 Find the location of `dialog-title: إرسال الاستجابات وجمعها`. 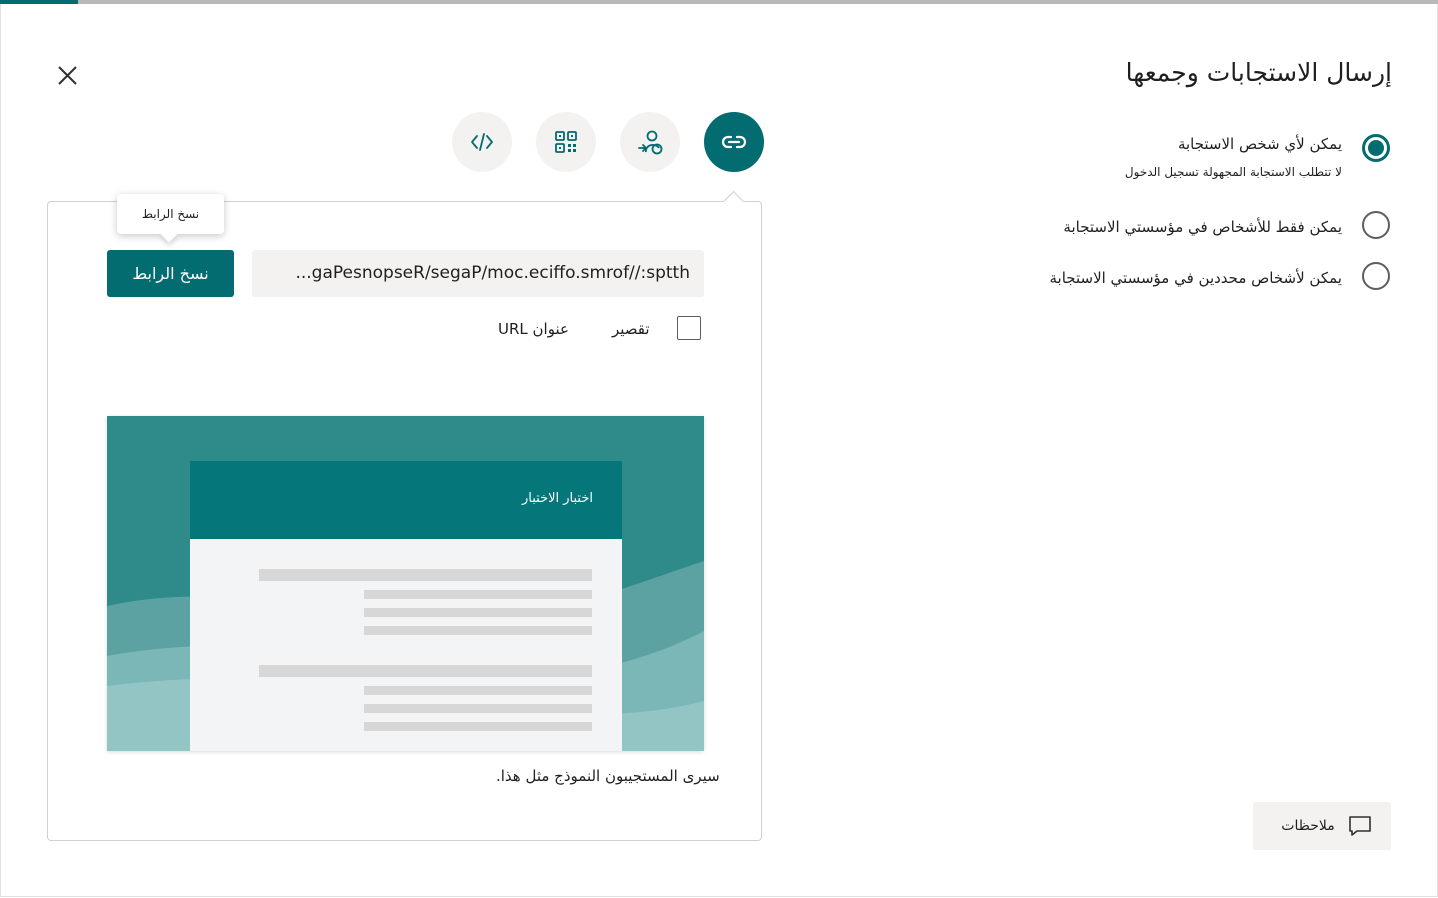

dialog-title: إرسال الاستجابات وجمعها is located at coordinates (1258, 72).